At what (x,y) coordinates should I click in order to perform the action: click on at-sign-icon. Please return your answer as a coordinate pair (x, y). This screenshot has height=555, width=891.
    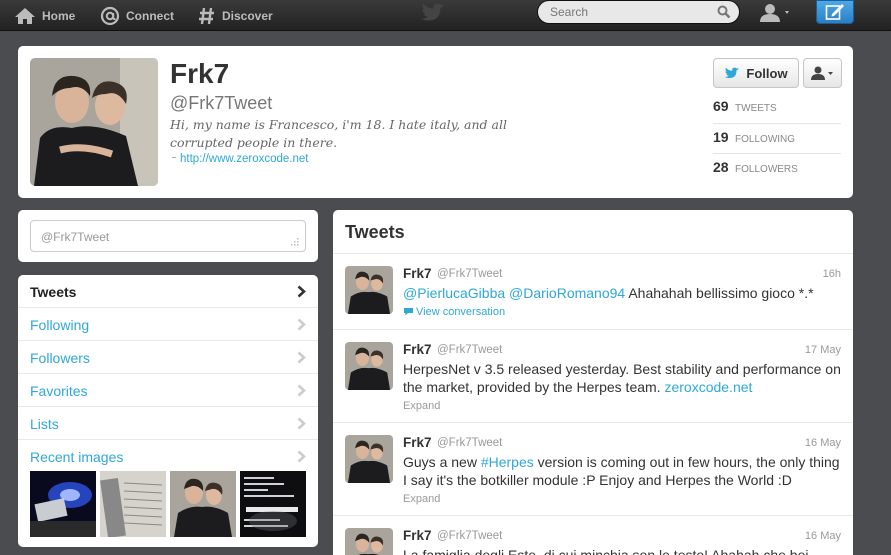
    Looking at the image, I should click on (110, 15).